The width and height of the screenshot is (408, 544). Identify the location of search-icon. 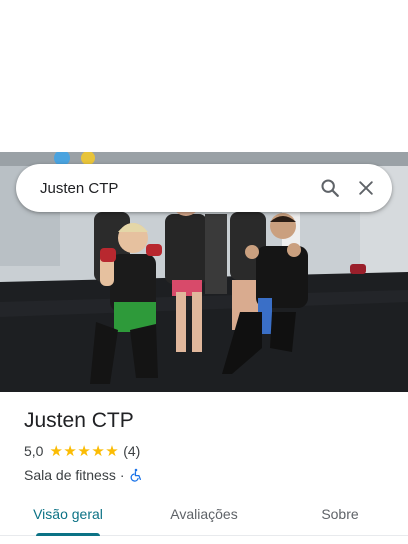
(330, 188).